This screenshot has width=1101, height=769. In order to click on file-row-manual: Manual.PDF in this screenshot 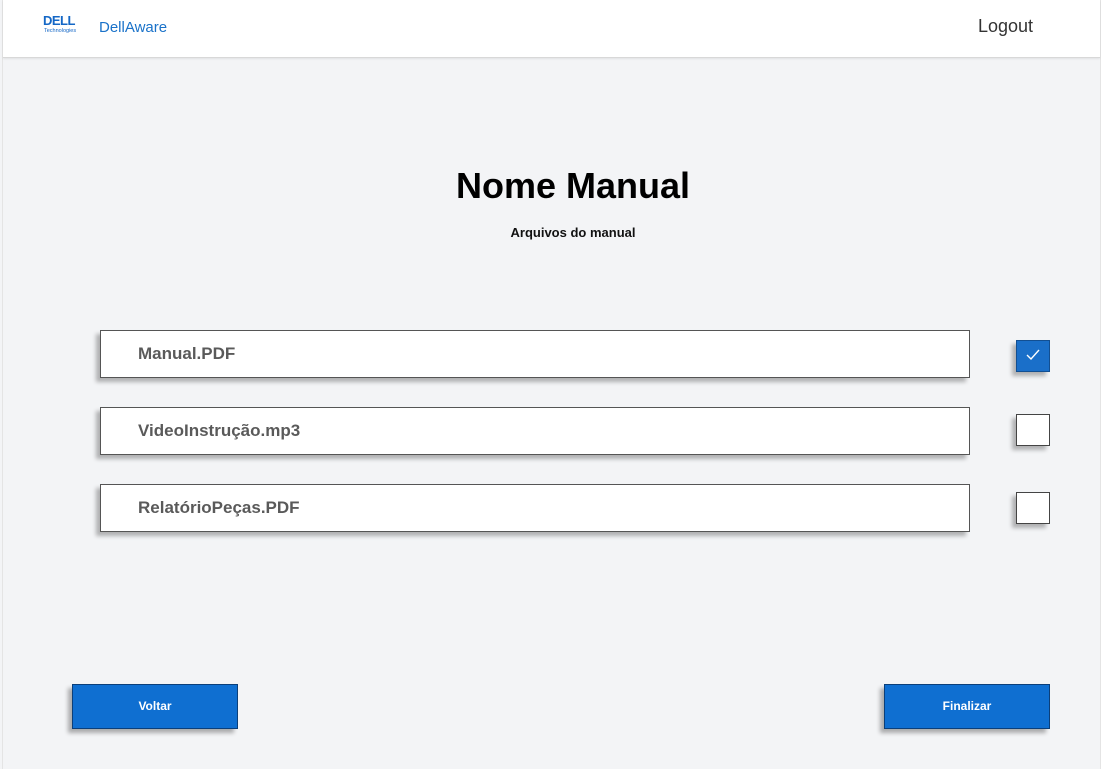, I will do `click(535, 354)`.